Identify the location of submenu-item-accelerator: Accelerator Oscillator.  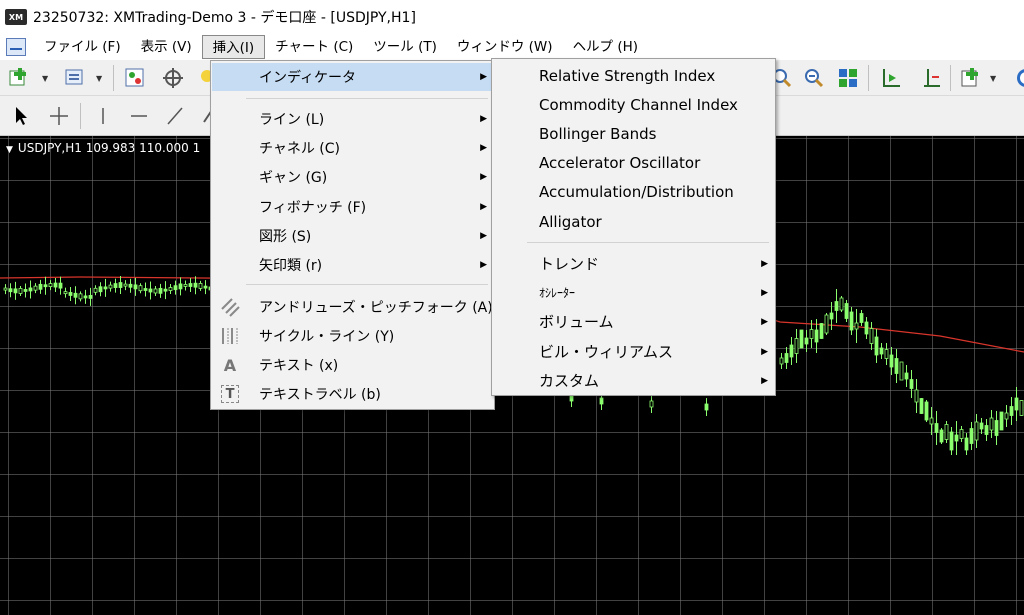
(633, 162).